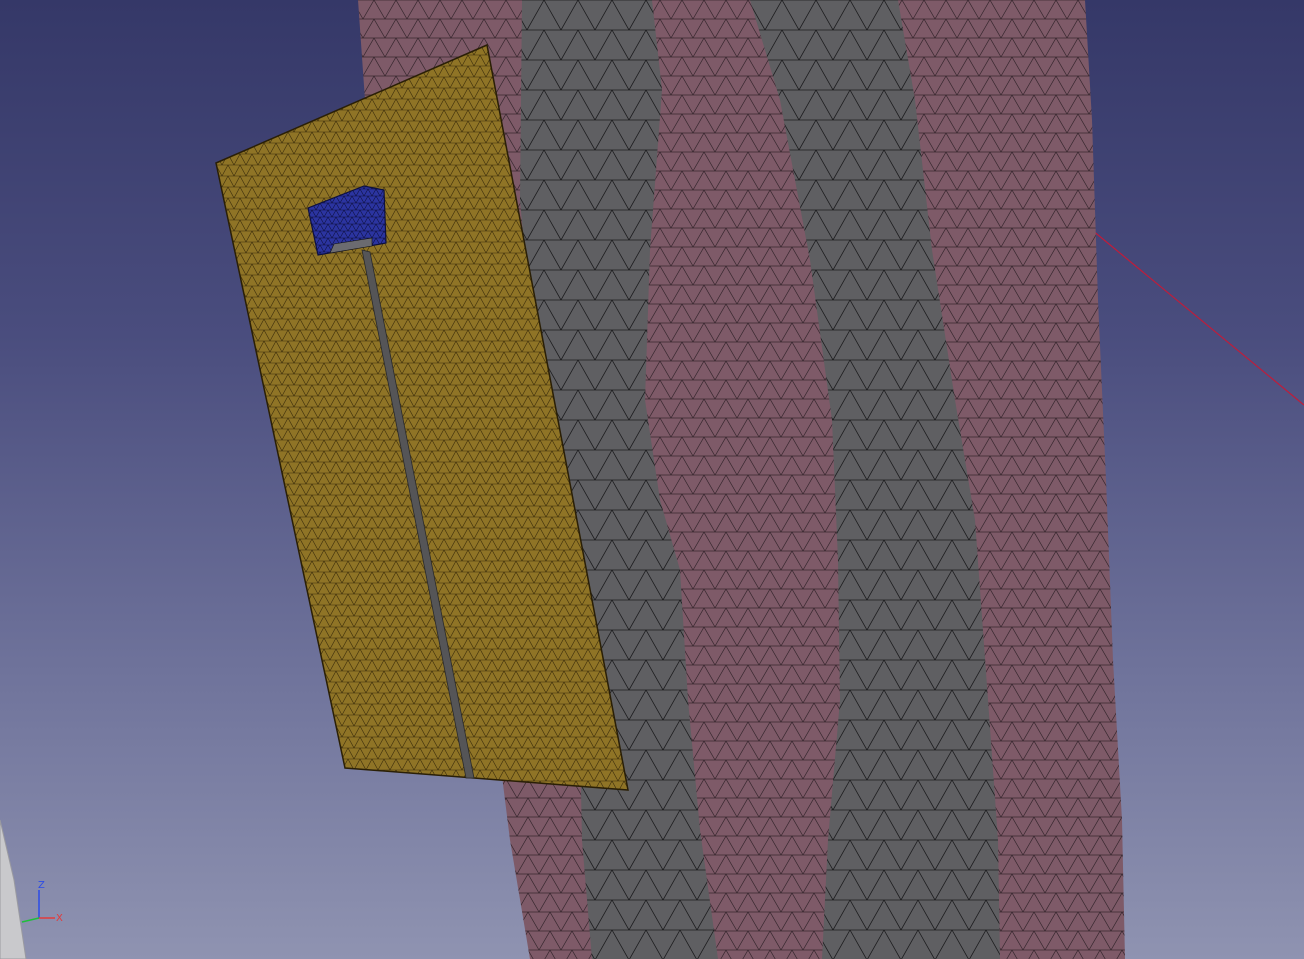 The image size is (1304, 959). Describe the element at coordinates (42, 902) in the screenshot. I see `axis-triad: Z X` at that location.